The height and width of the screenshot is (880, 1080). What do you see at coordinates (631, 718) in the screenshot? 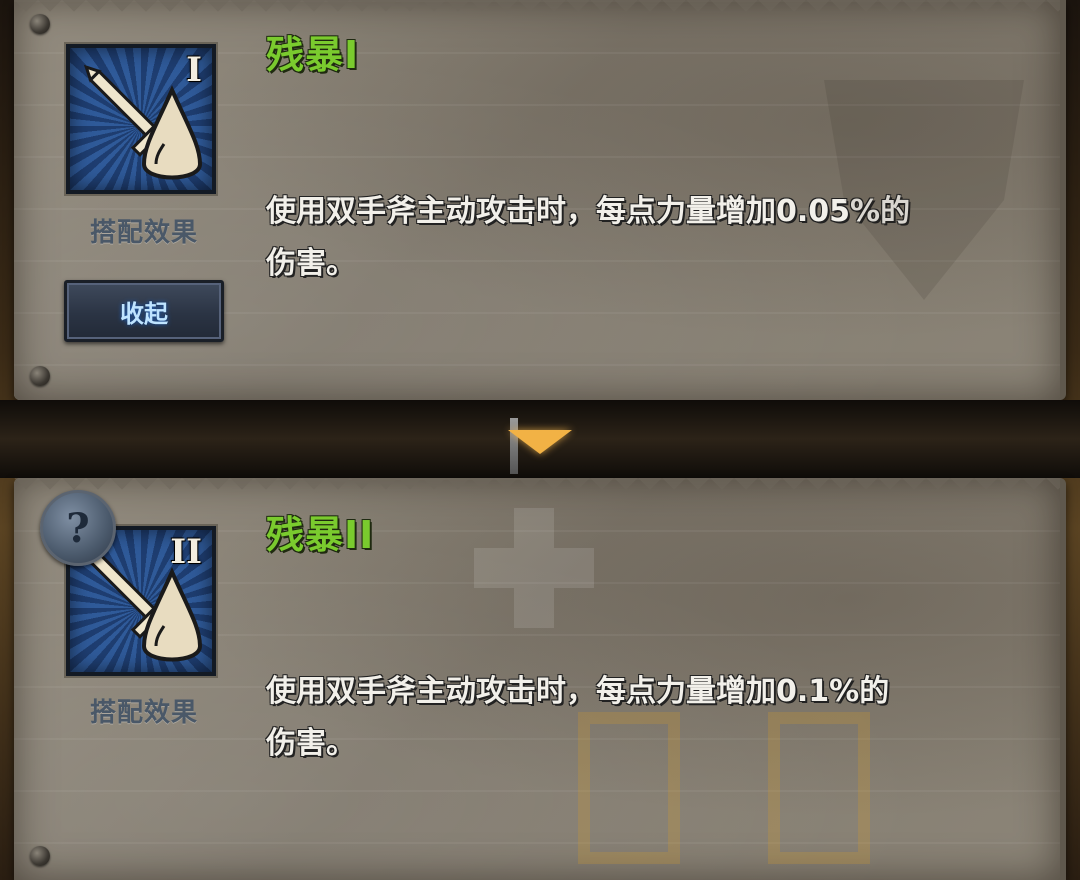
I see `skill-description: 使用双手斧主动攻击时，每点力量增加0.1%的 伤害。` at bounding box center [631, 718].